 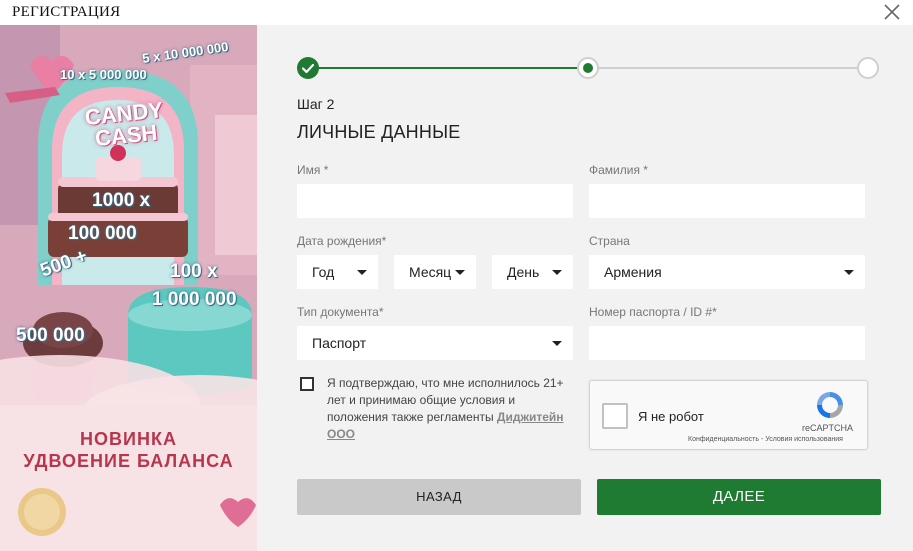 What do you see at coordinates (868, 68) in the screenshot?
I see `step-3-upcoming` at bounding box center [868, 68].